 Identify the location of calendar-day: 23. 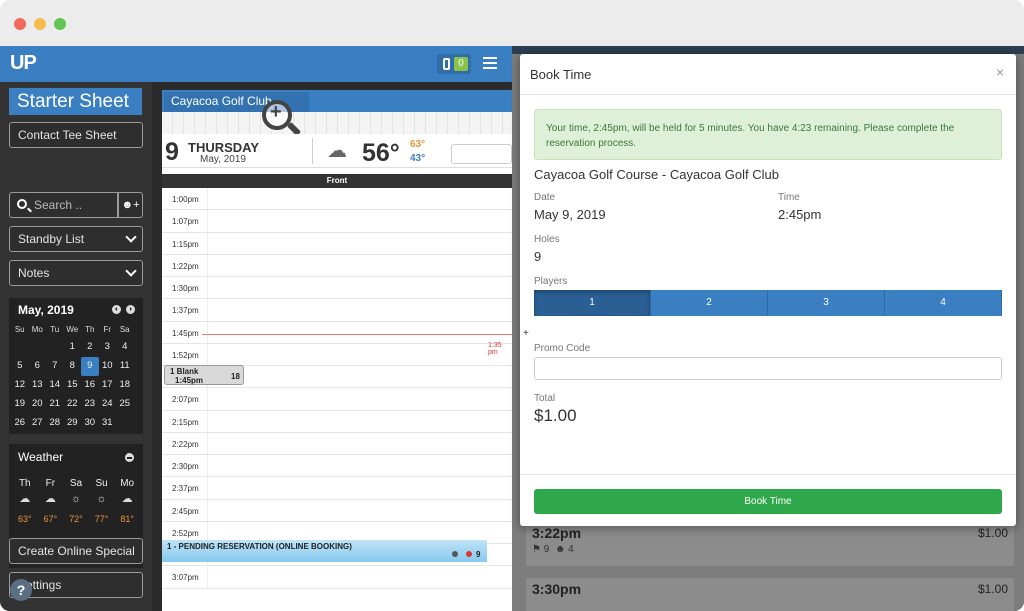
(90, 404).